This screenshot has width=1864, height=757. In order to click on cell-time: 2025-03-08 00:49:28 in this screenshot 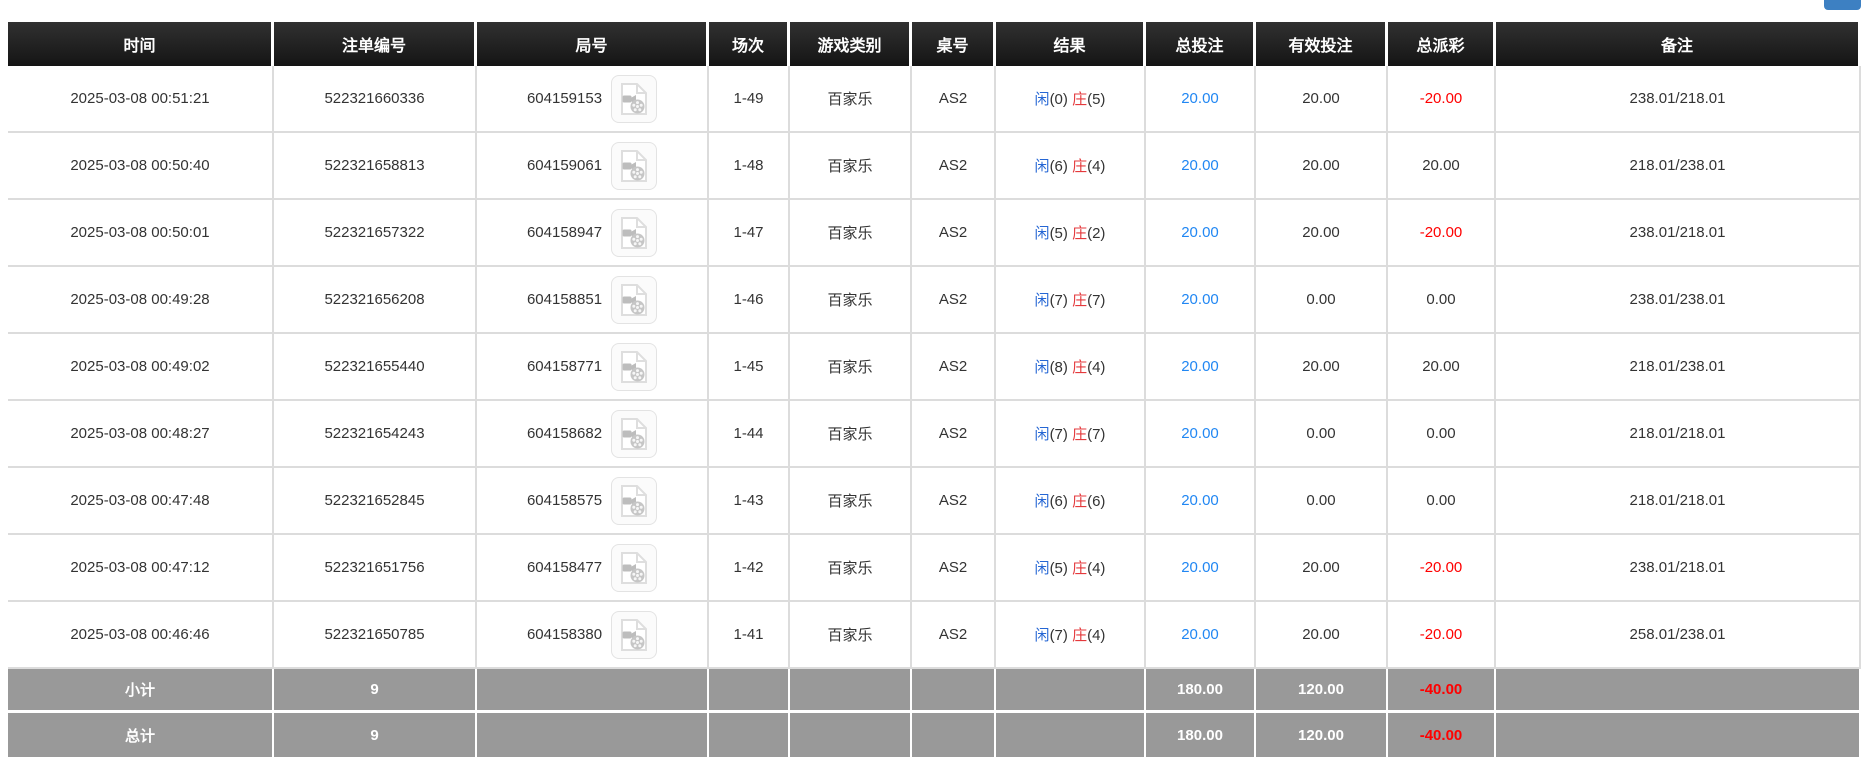, I will do `click(141, 300)`.